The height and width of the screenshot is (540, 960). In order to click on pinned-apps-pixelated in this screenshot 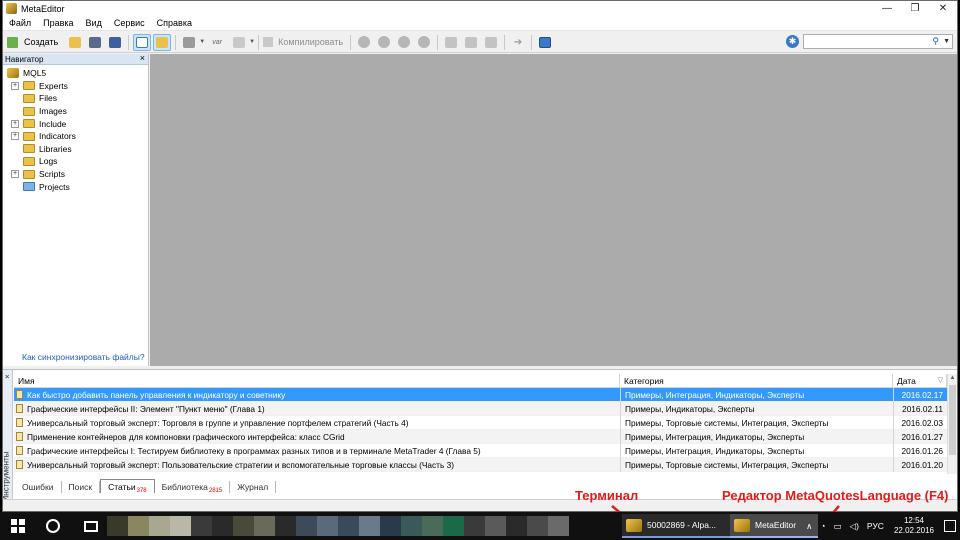, I will do `click(338, 526)`.